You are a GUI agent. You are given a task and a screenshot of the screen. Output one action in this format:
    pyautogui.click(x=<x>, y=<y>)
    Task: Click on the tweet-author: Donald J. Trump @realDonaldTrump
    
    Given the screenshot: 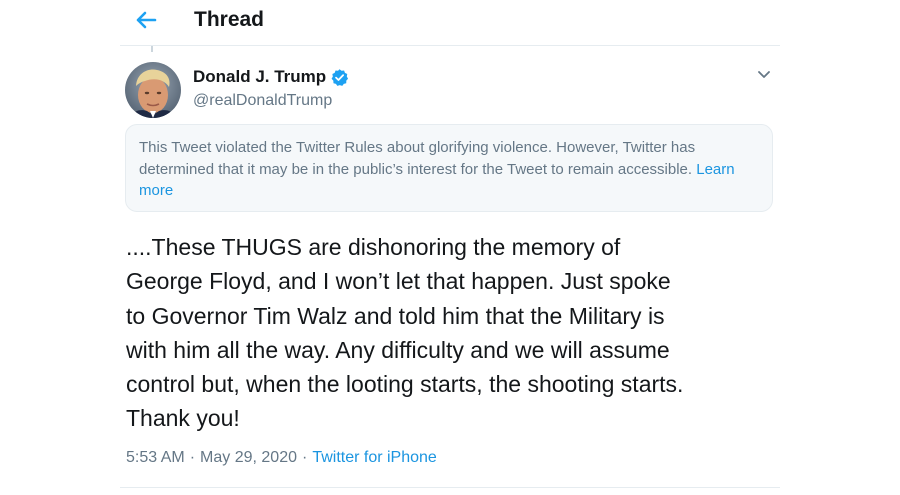 What is the action you would take?
    pyautogui.click(x=271, y=88)
    